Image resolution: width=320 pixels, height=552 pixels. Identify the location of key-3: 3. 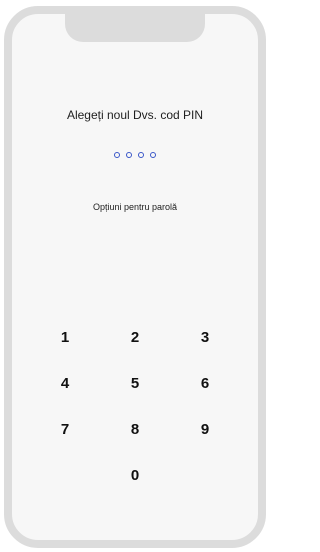
(205, 337).